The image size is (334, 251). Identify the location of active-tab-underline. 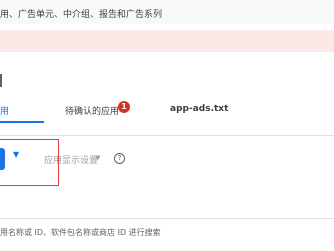
(22, 122).